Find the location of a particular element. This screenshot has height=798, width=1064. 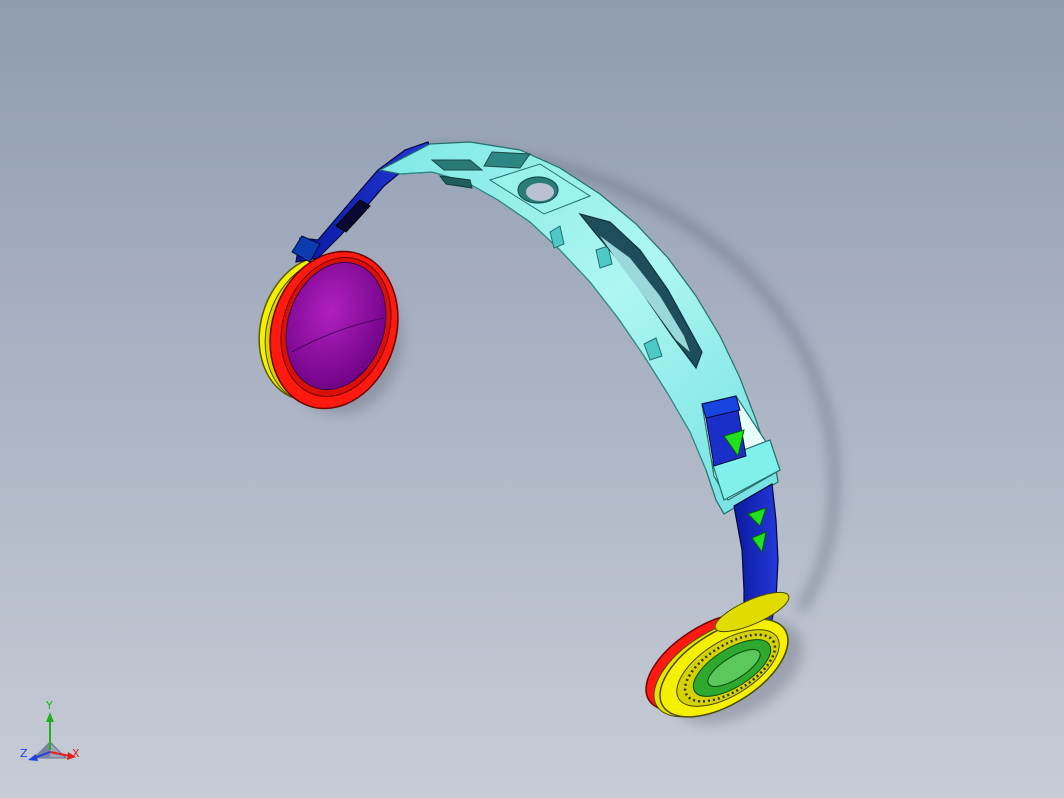

left-earcup is located at coordinates (329, 330).